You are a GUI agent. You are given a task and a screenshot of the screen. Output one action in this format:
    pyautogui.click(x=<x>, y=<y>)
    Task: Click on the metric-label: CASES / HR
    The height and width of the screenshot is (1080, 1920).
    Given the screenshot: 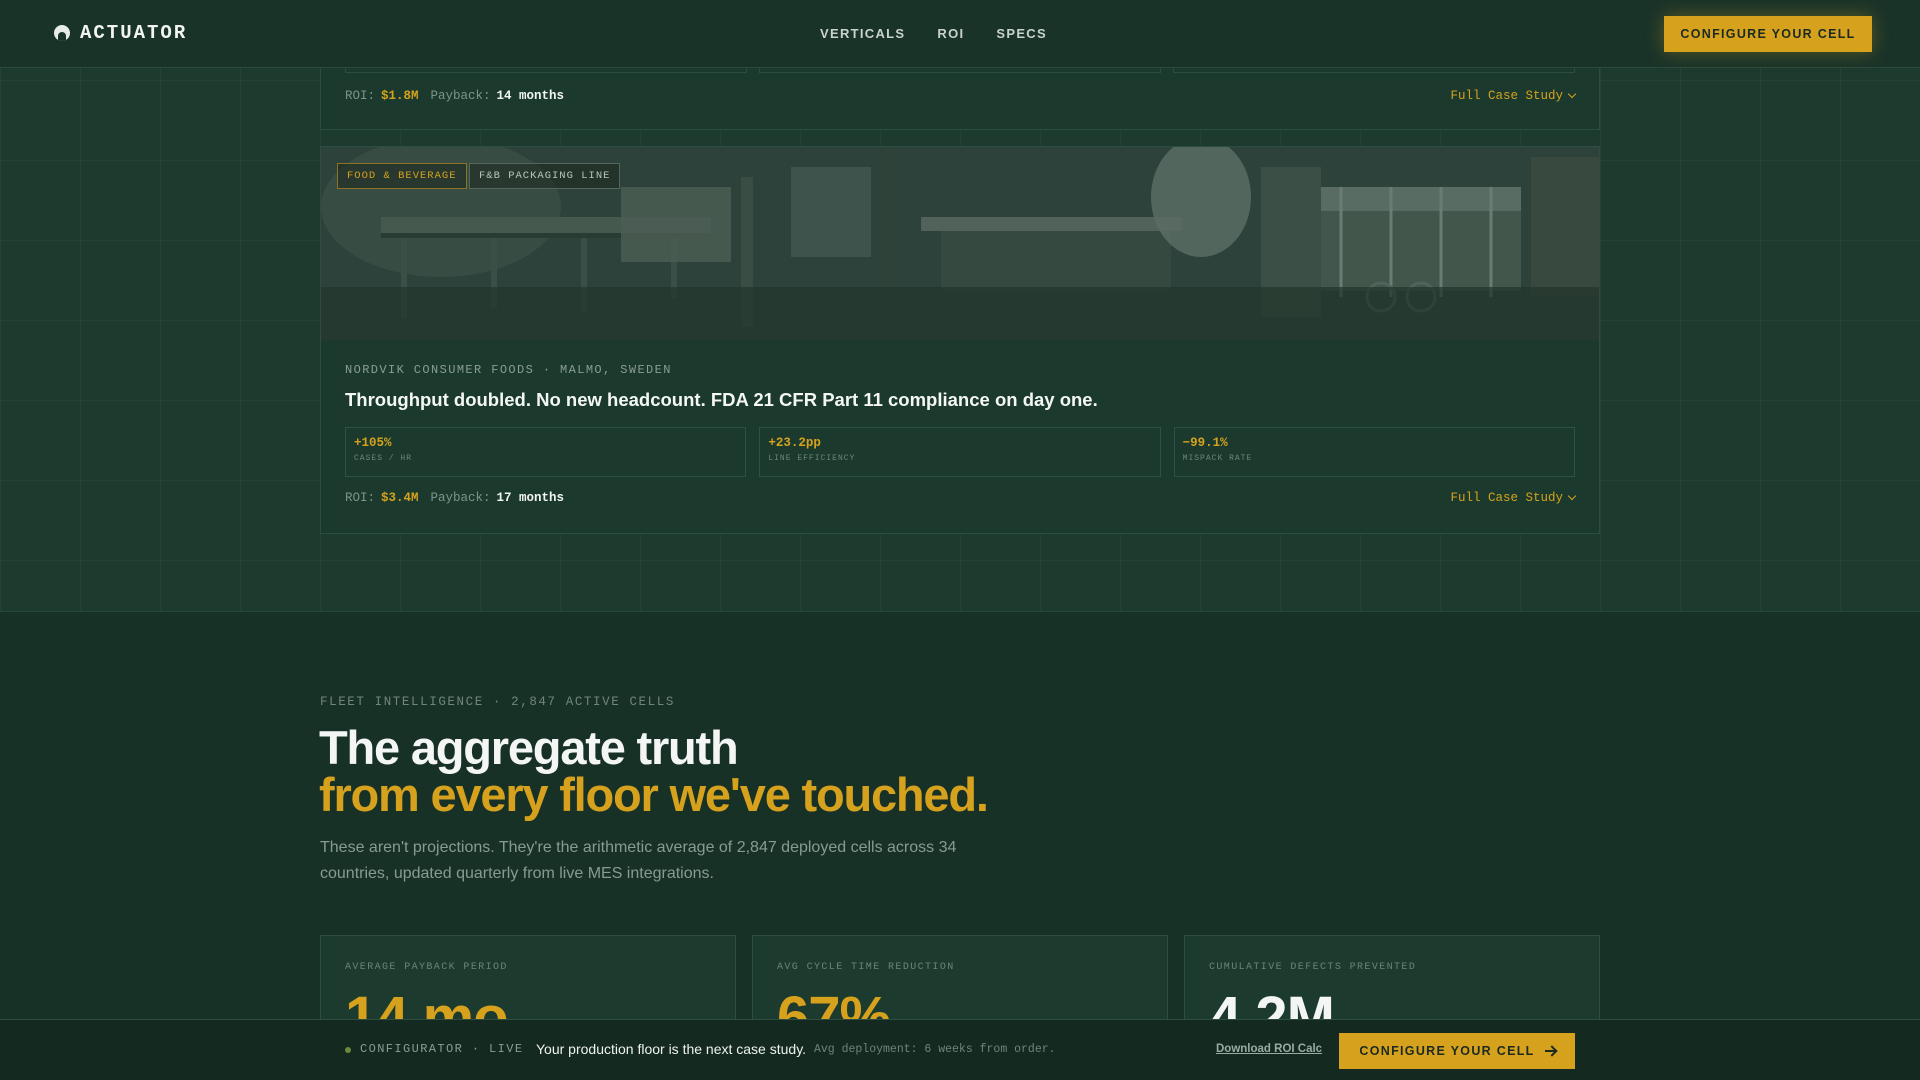 What is the action you would take?
    pyautogui.click(x=383, y=458)
    